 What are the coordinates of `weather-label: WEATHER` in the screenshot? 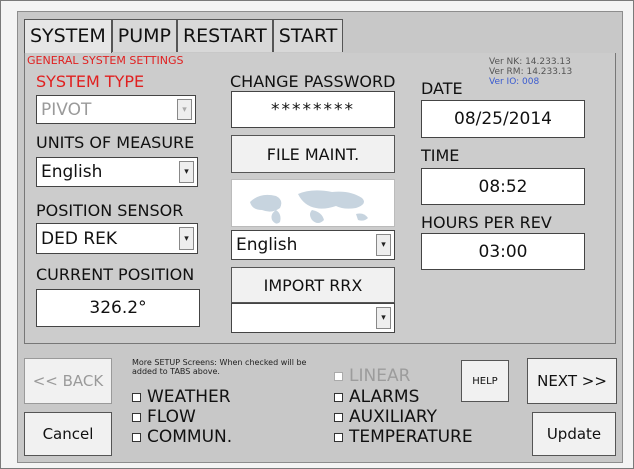 It's located at (189, 397).